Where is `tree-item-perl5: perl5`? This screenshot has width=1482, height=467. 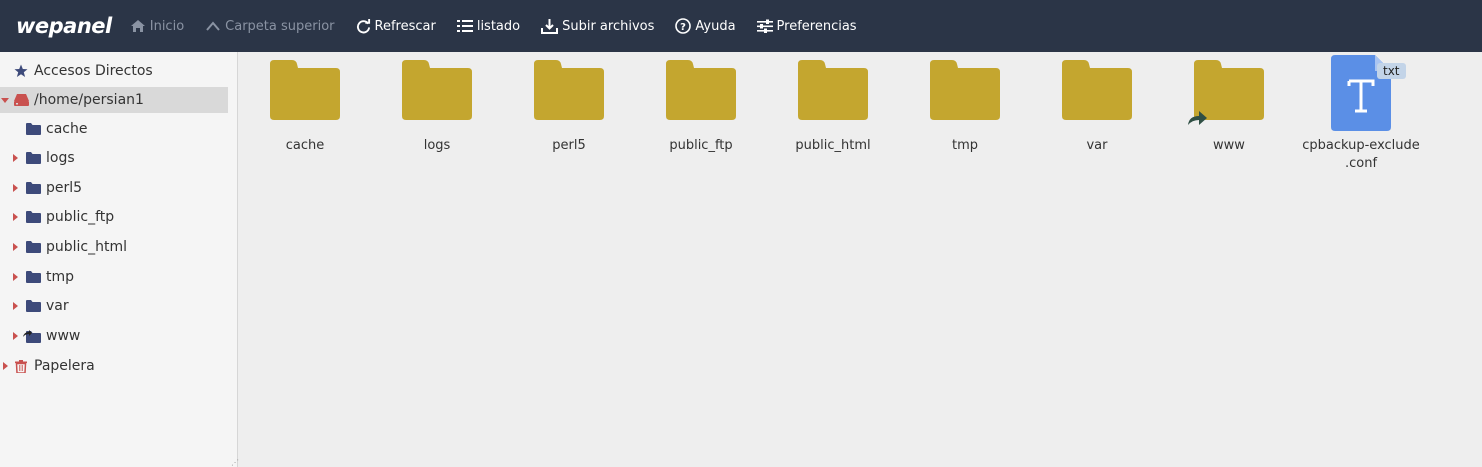
tree-item-perl5: perl5 is located at coordinates (114, 188).